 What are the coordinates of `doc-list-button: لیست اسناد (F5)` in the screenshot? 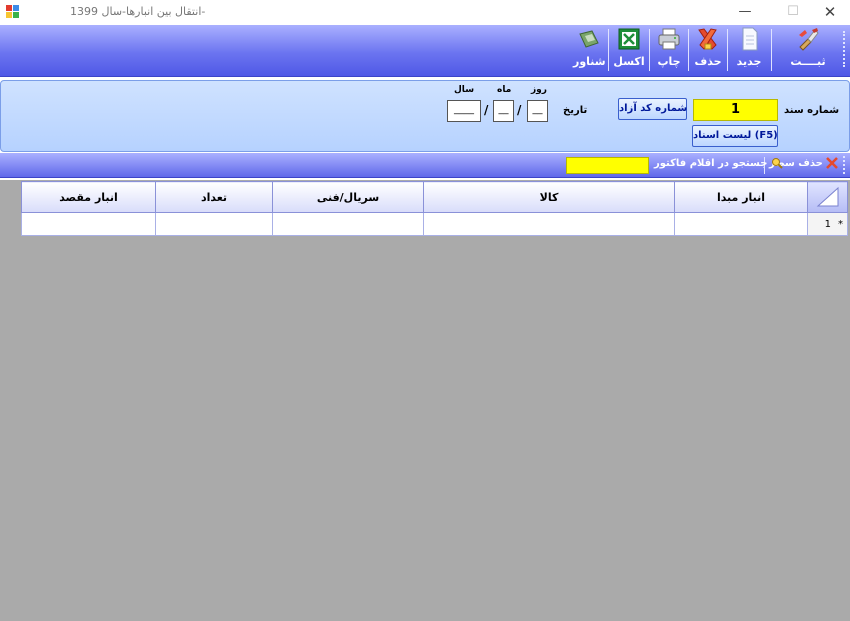 It's located at (735, 136).